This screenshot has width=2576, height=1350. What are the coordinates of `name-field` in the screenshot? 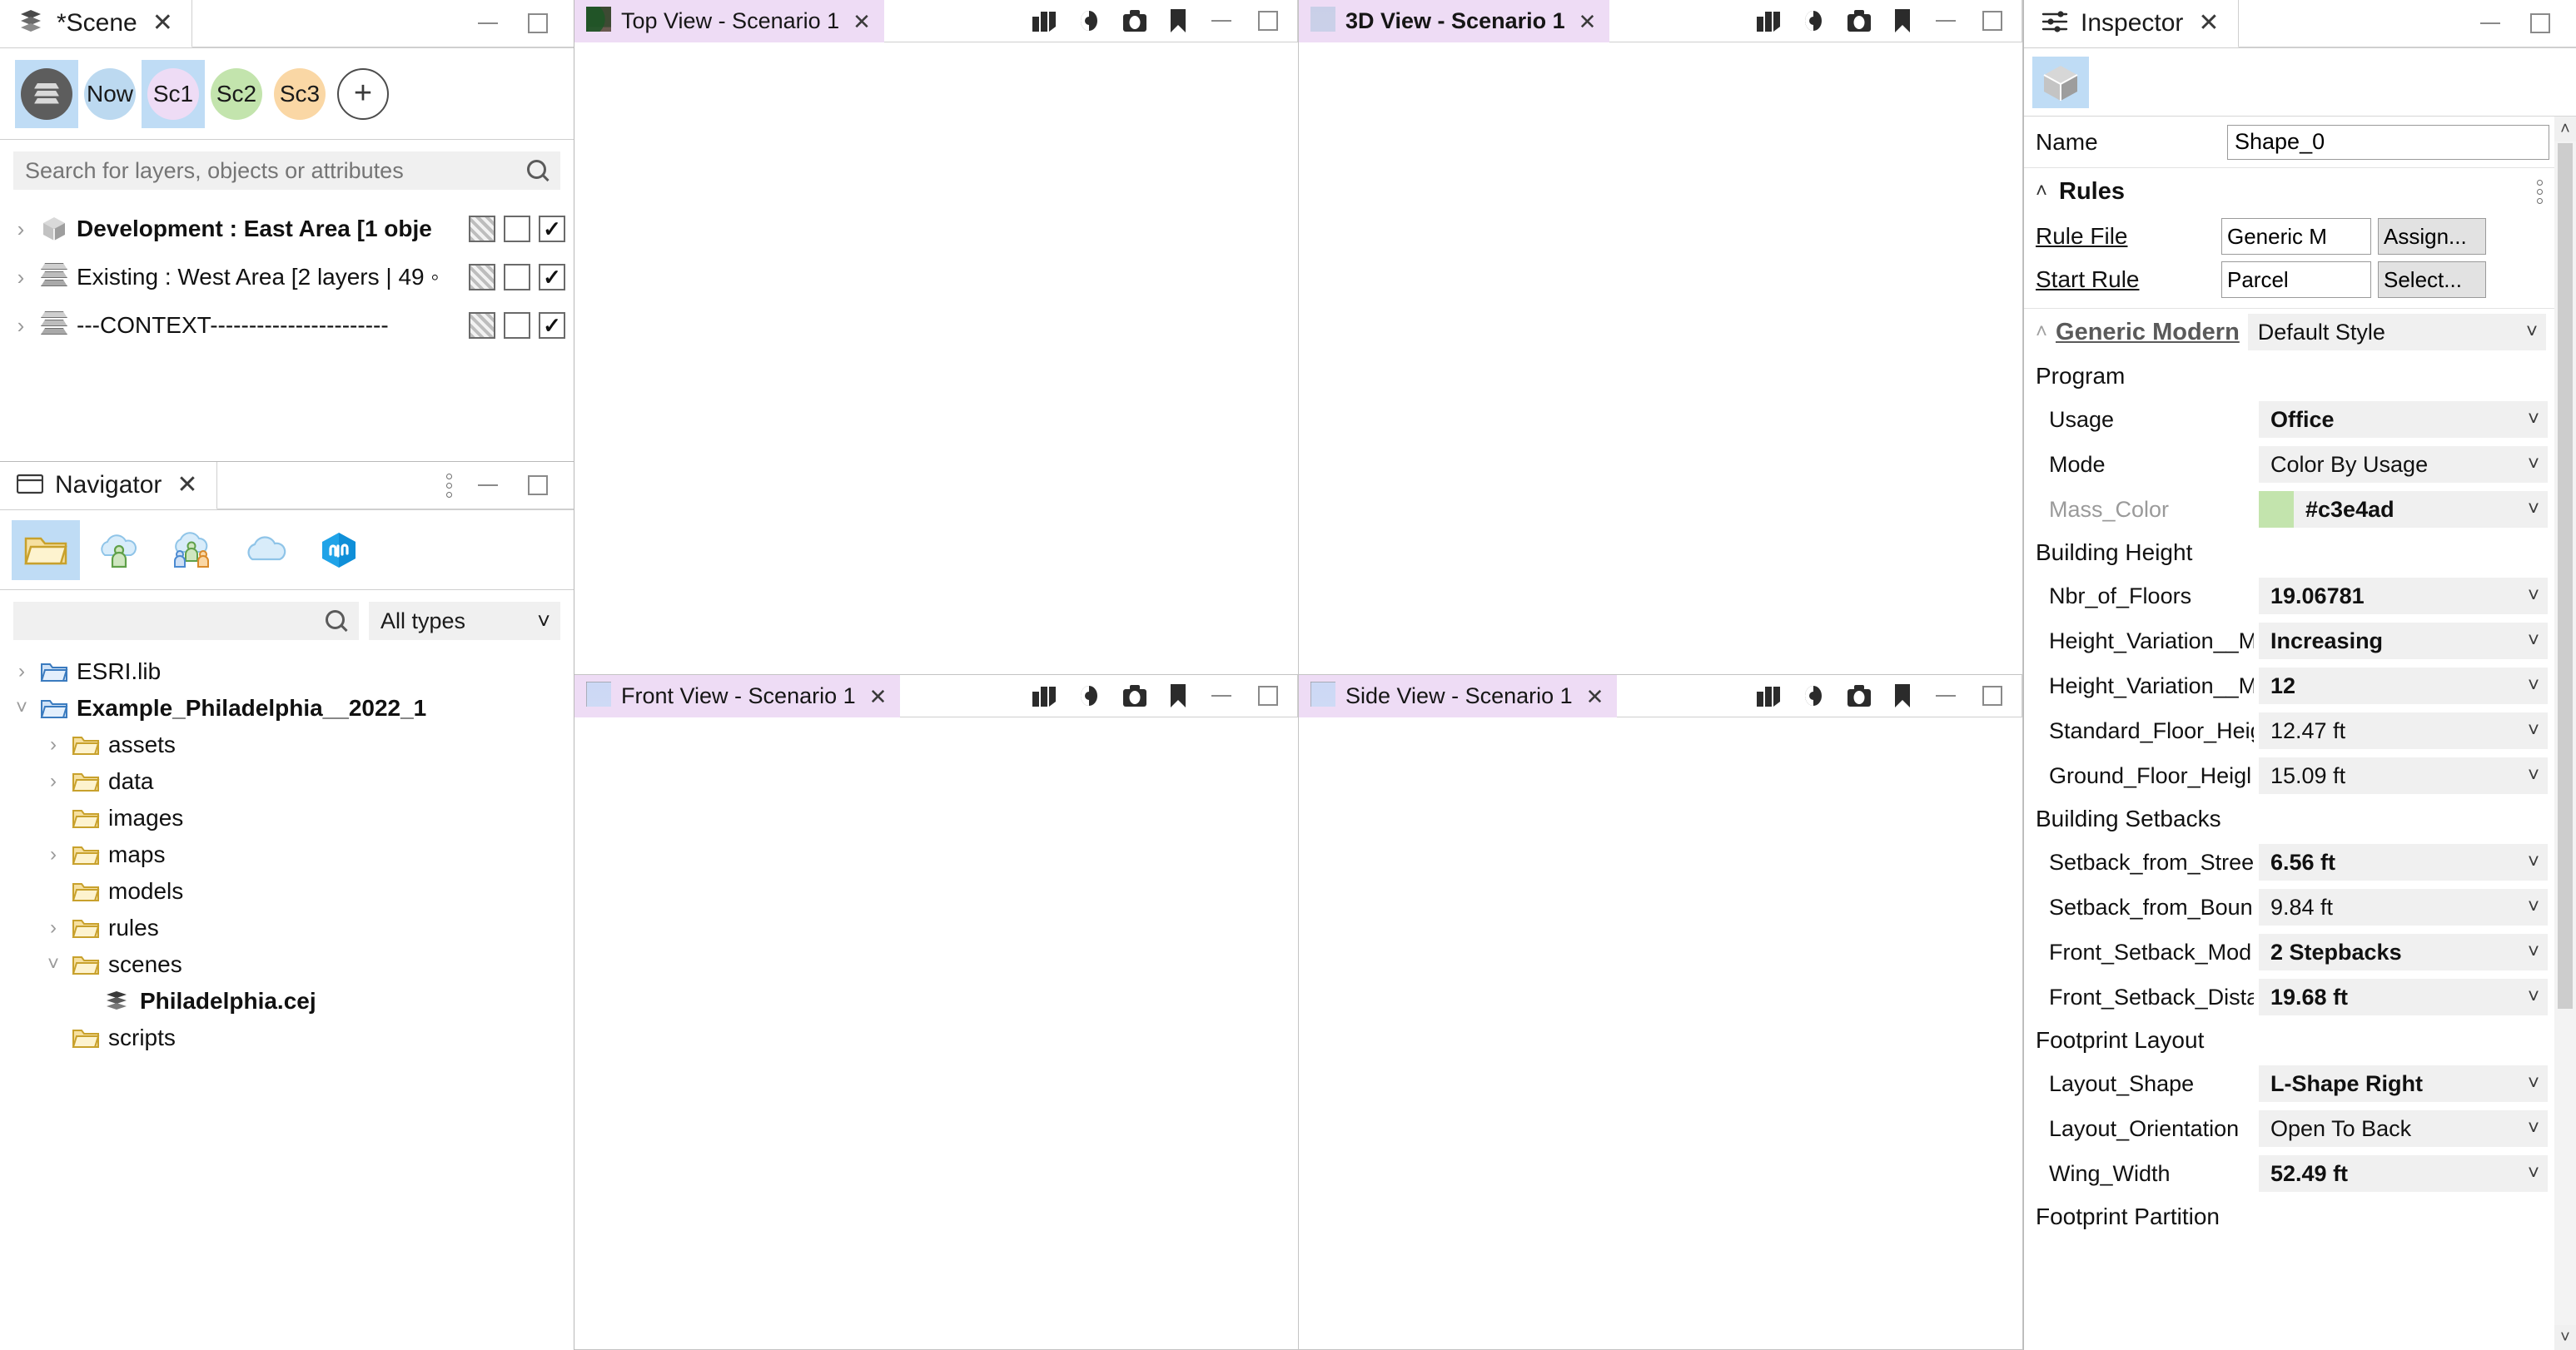 It's located at (2388, 142).